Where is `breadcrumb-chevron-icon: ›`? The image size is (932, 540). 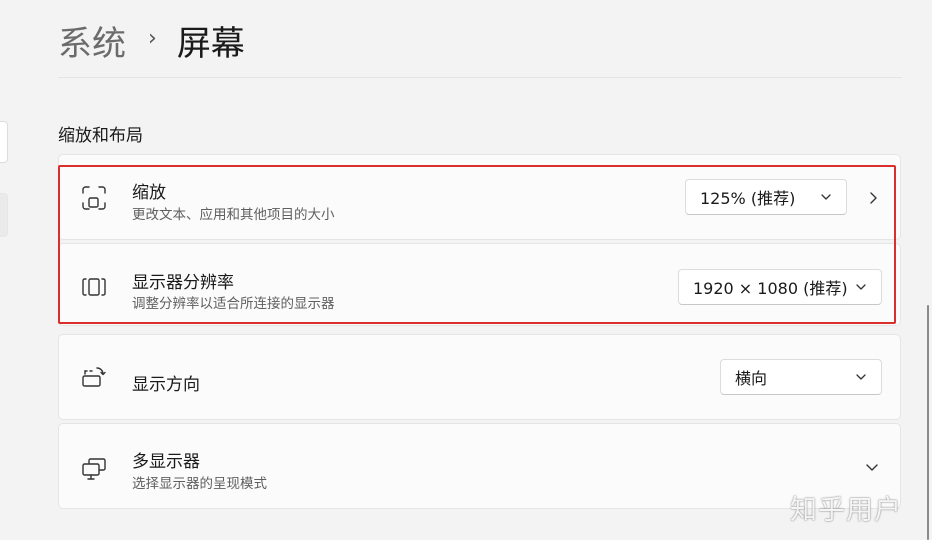
breadcrumb-chevron-icon: › is located at coordinates (152, 38).